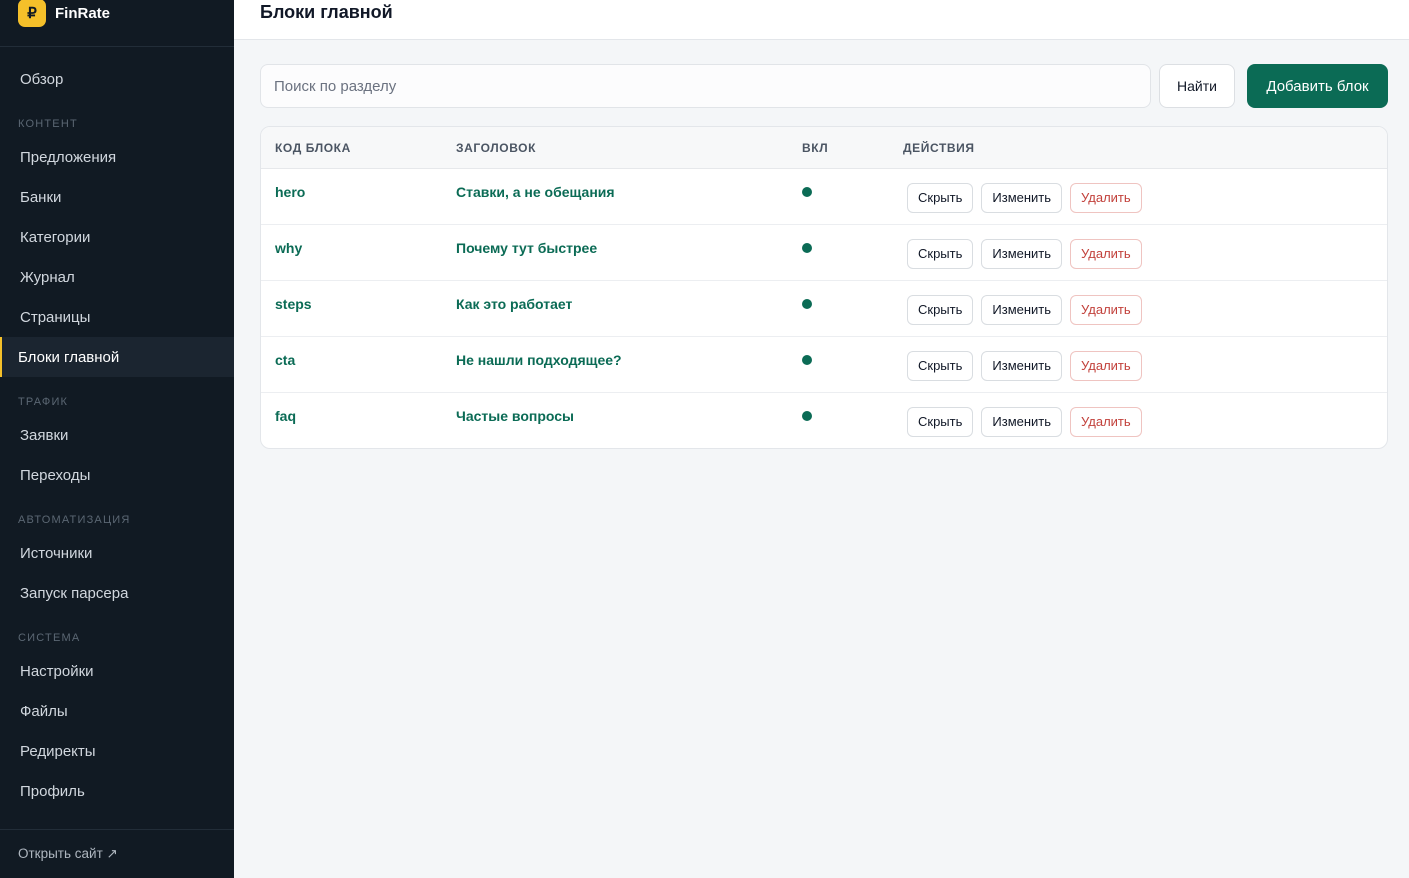 This screenshot has height=878, width=1409. What do you see at coordinates (939, 147) in the screenshot?
I see `header-actions: ДЕЙСТВИЯ` at bounding box center [939, 147].